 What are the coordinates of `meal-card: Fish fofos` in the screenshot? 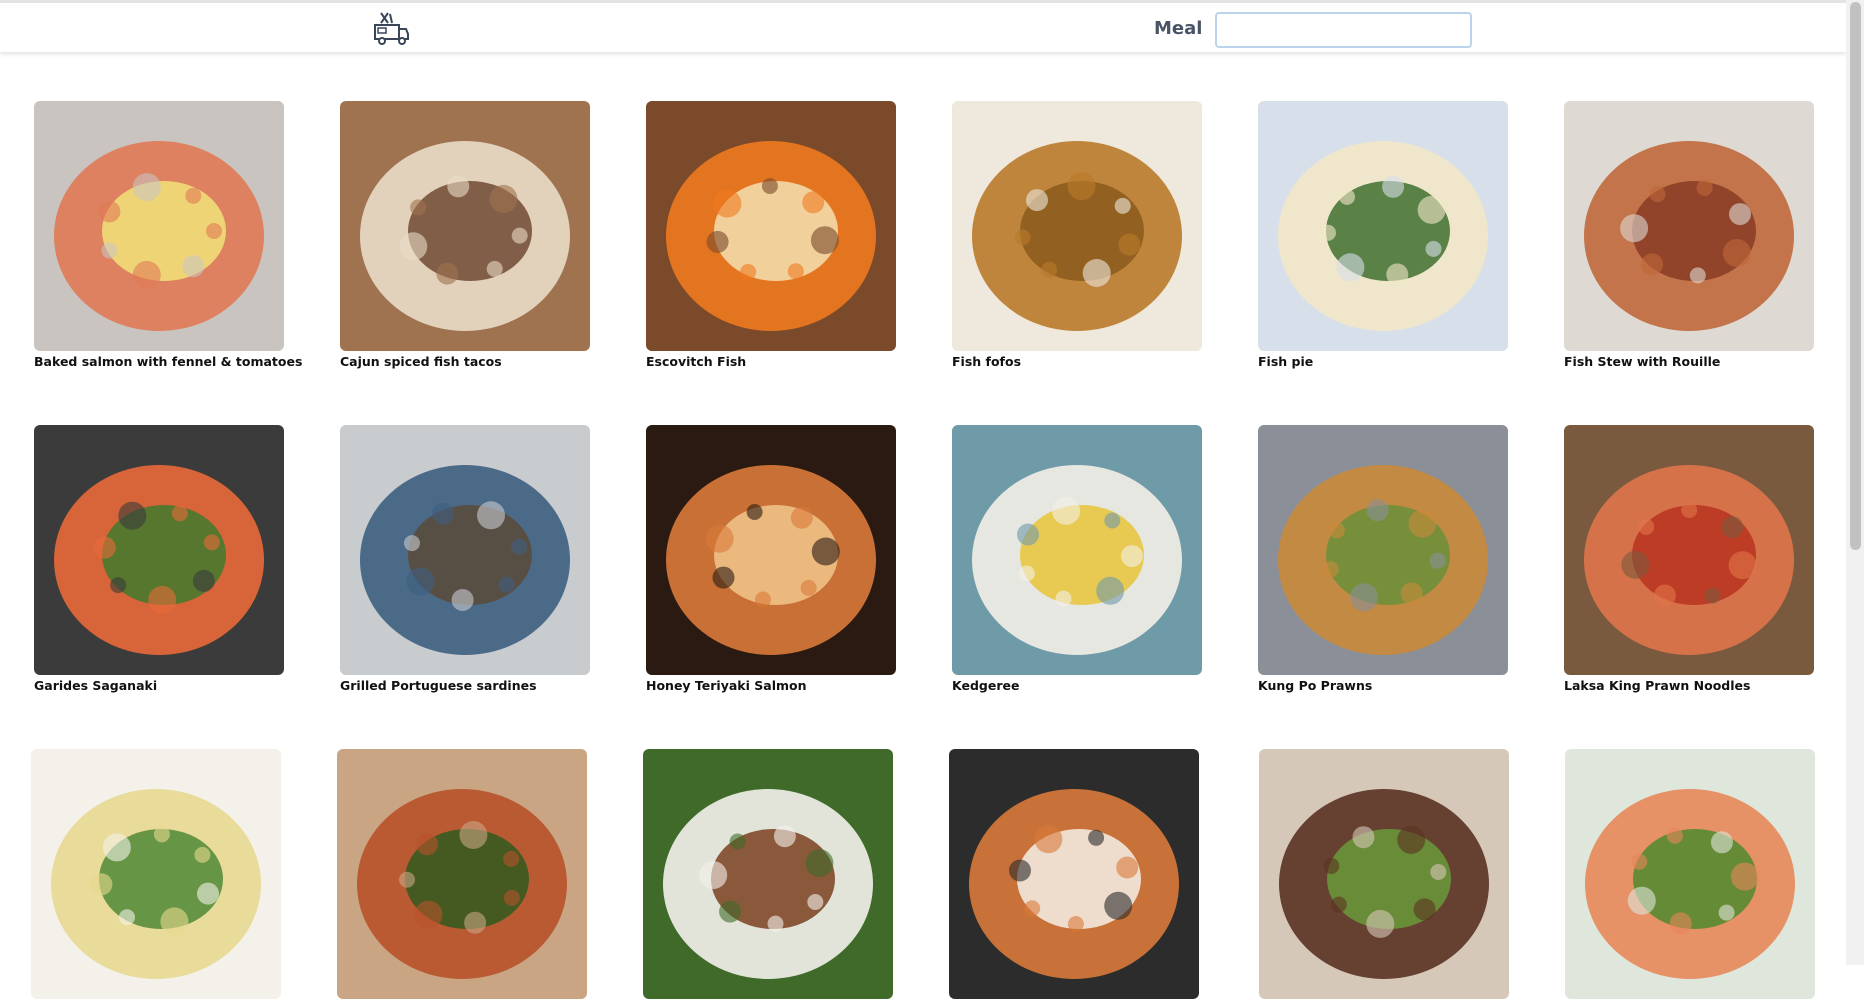 It's located at (1077, 235).